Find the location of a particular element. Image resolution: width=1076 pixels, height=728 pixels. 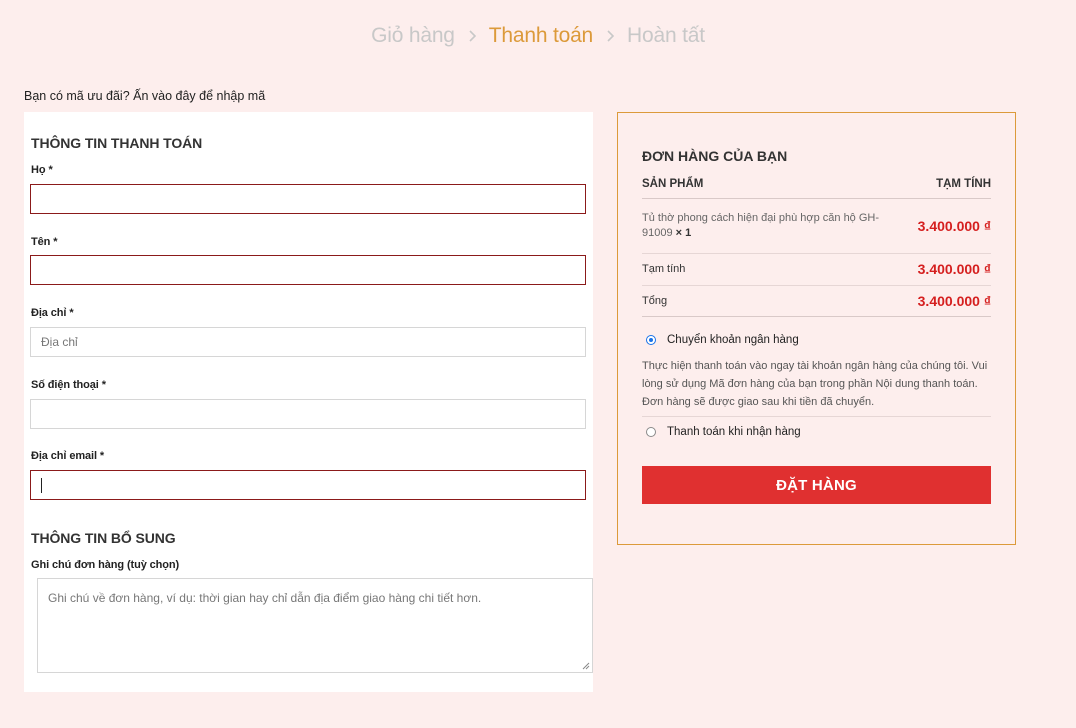

step-checkout: Thanh toán is located at coordinates (541, 35).